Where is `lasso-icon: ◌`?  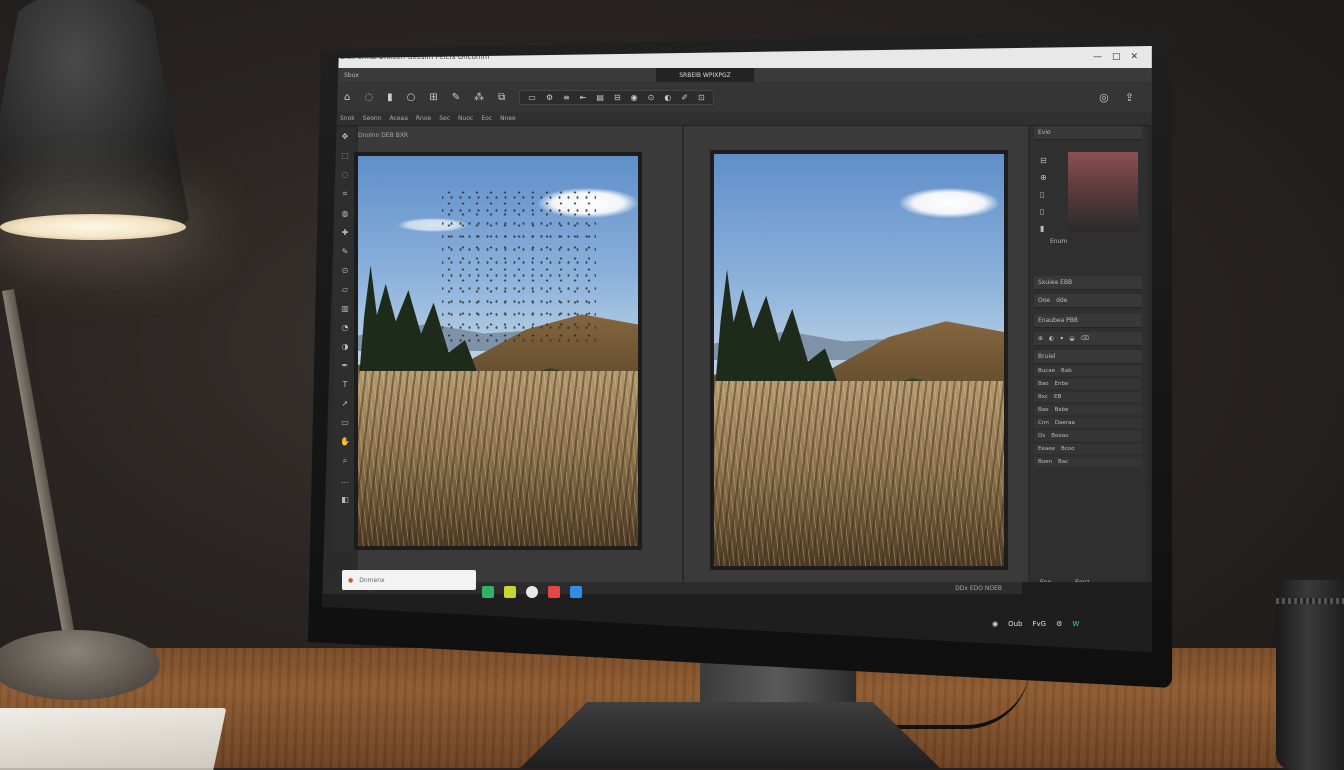
lasso-icon: ◌ is located at coordinates (368, 97).